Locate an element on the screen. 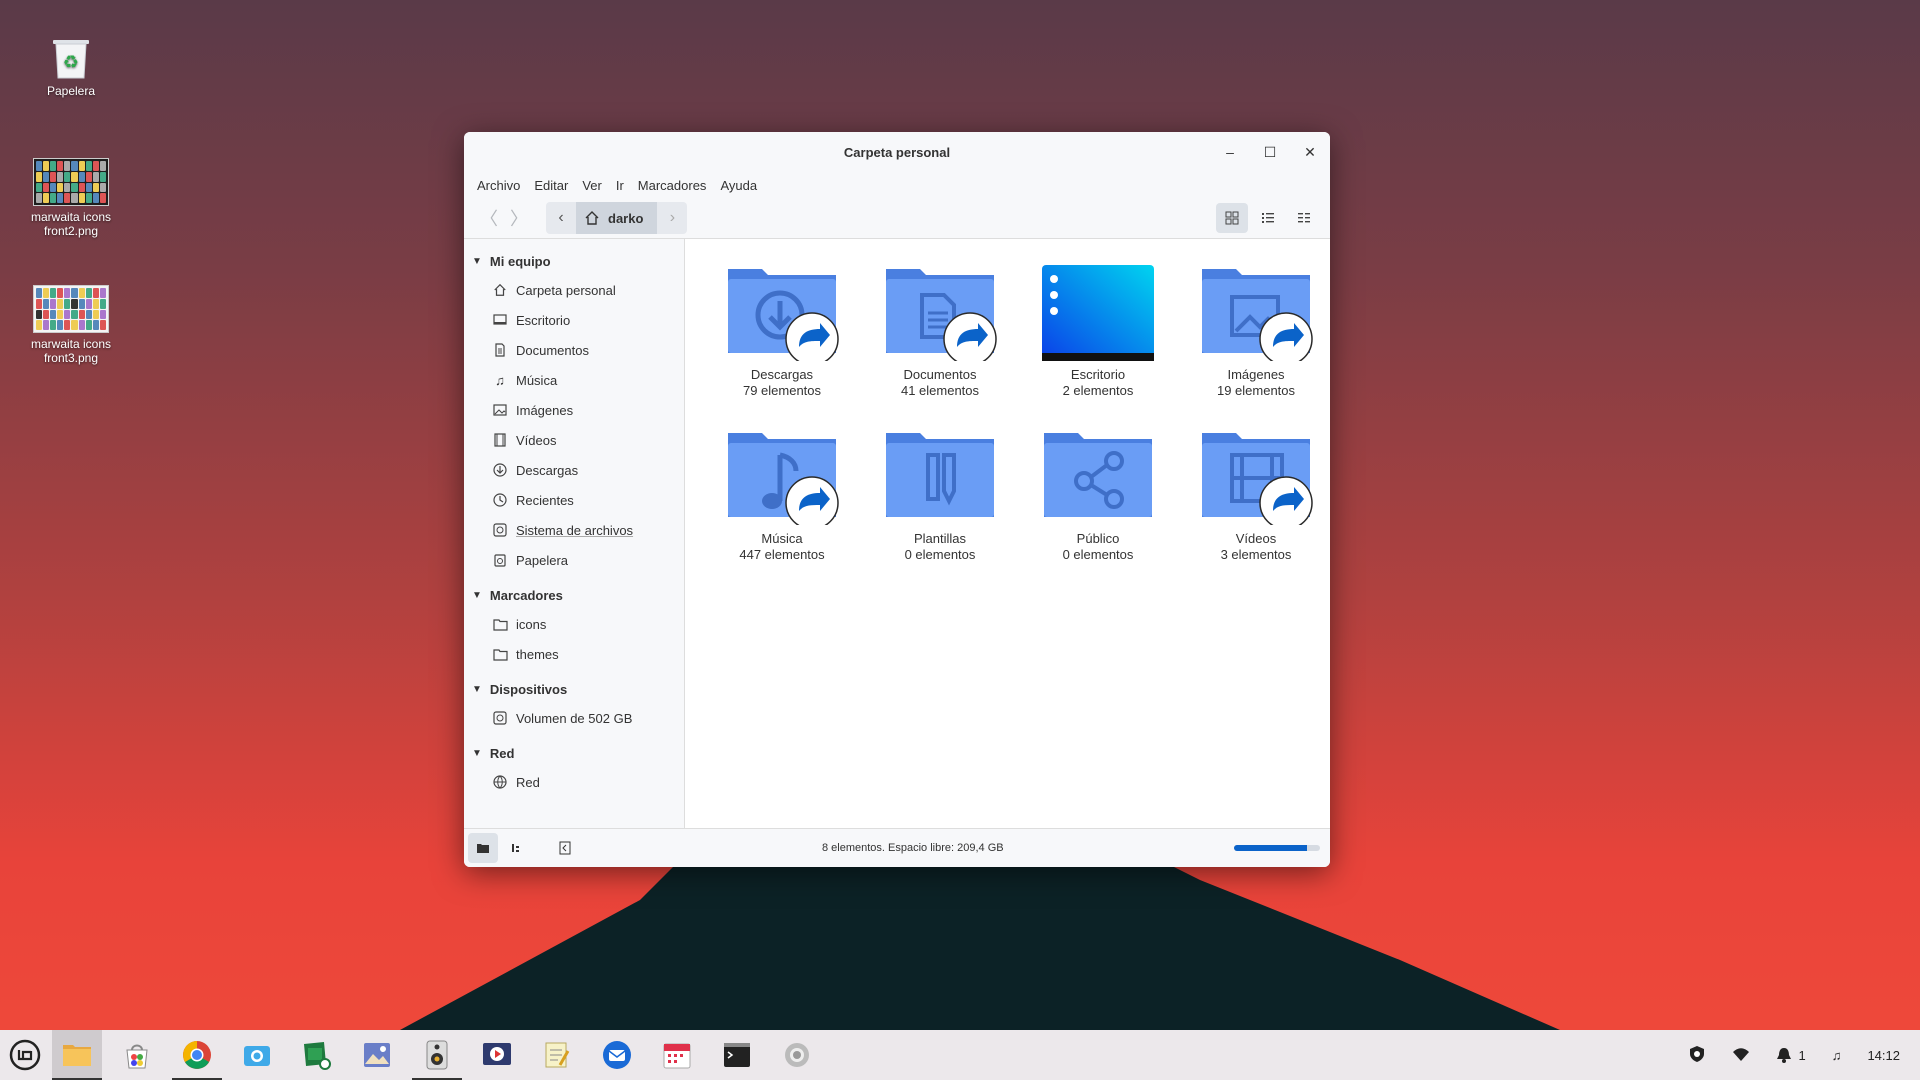 The width and height of the screenshot is (1920, 1080). titlebar: Carpeta personal – ☐ ✕ is located at coordinates (897, 152).